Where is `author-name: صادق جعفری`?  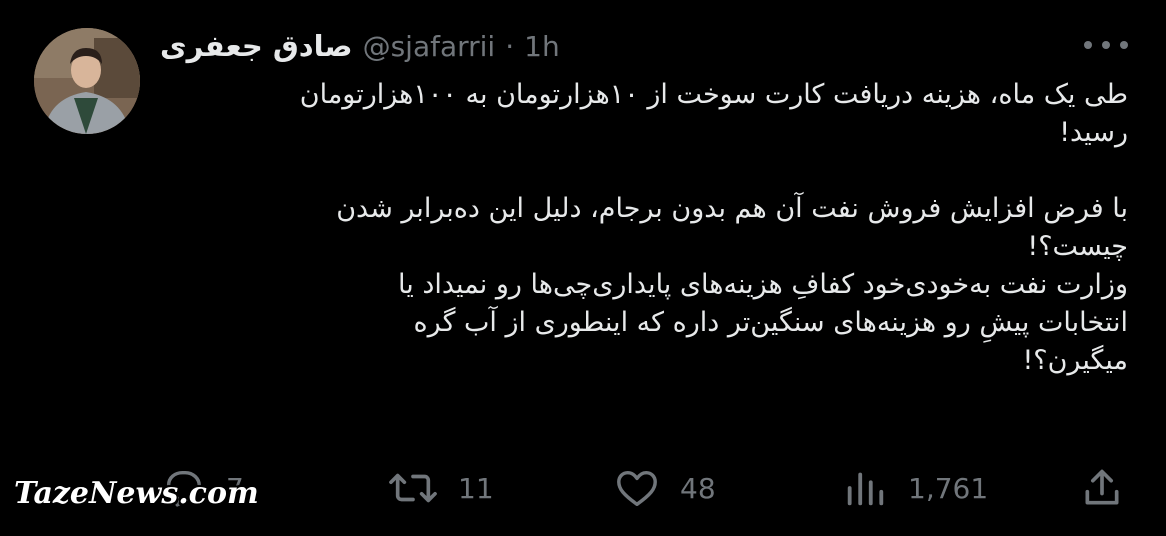 author-name: صادق جعفری is located at coordinates (256, 46).